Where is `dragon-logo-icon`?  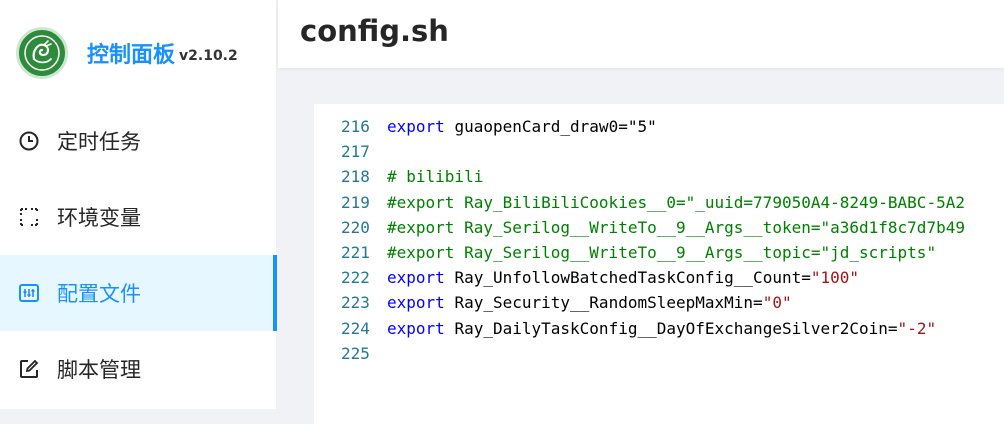 dragon-logo-icon is located at coordinates (42, 53).